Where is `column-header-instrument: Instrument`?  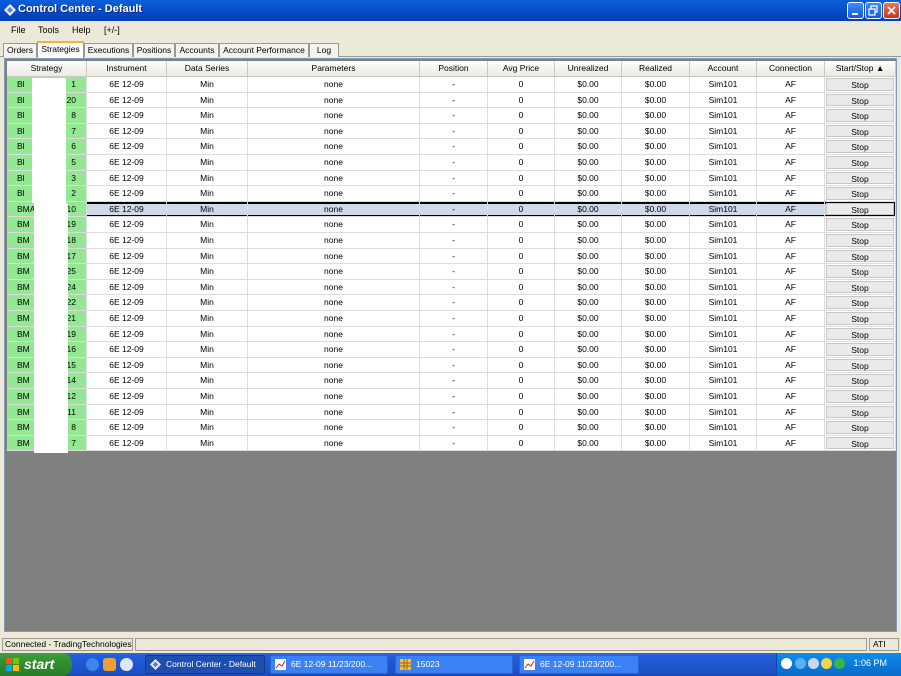
column-header-instrument: Instrument is located at coordinates (127, 69).